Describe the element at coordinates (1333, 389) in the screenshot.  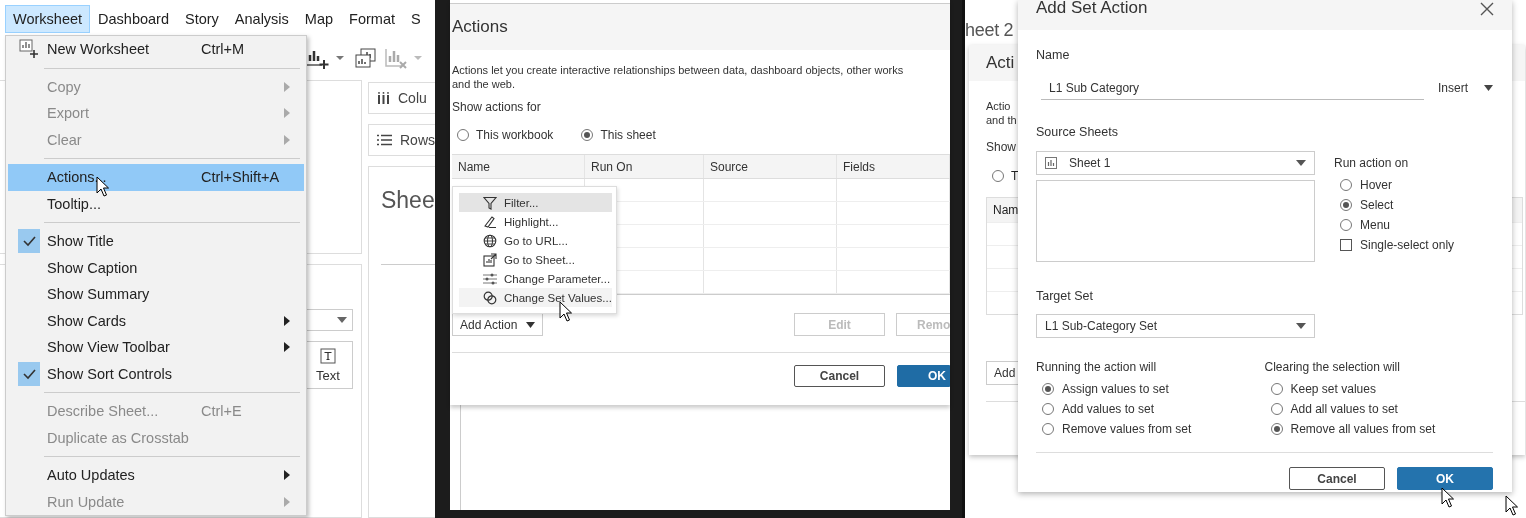
I see `radio-label: Keep set values` at that location.